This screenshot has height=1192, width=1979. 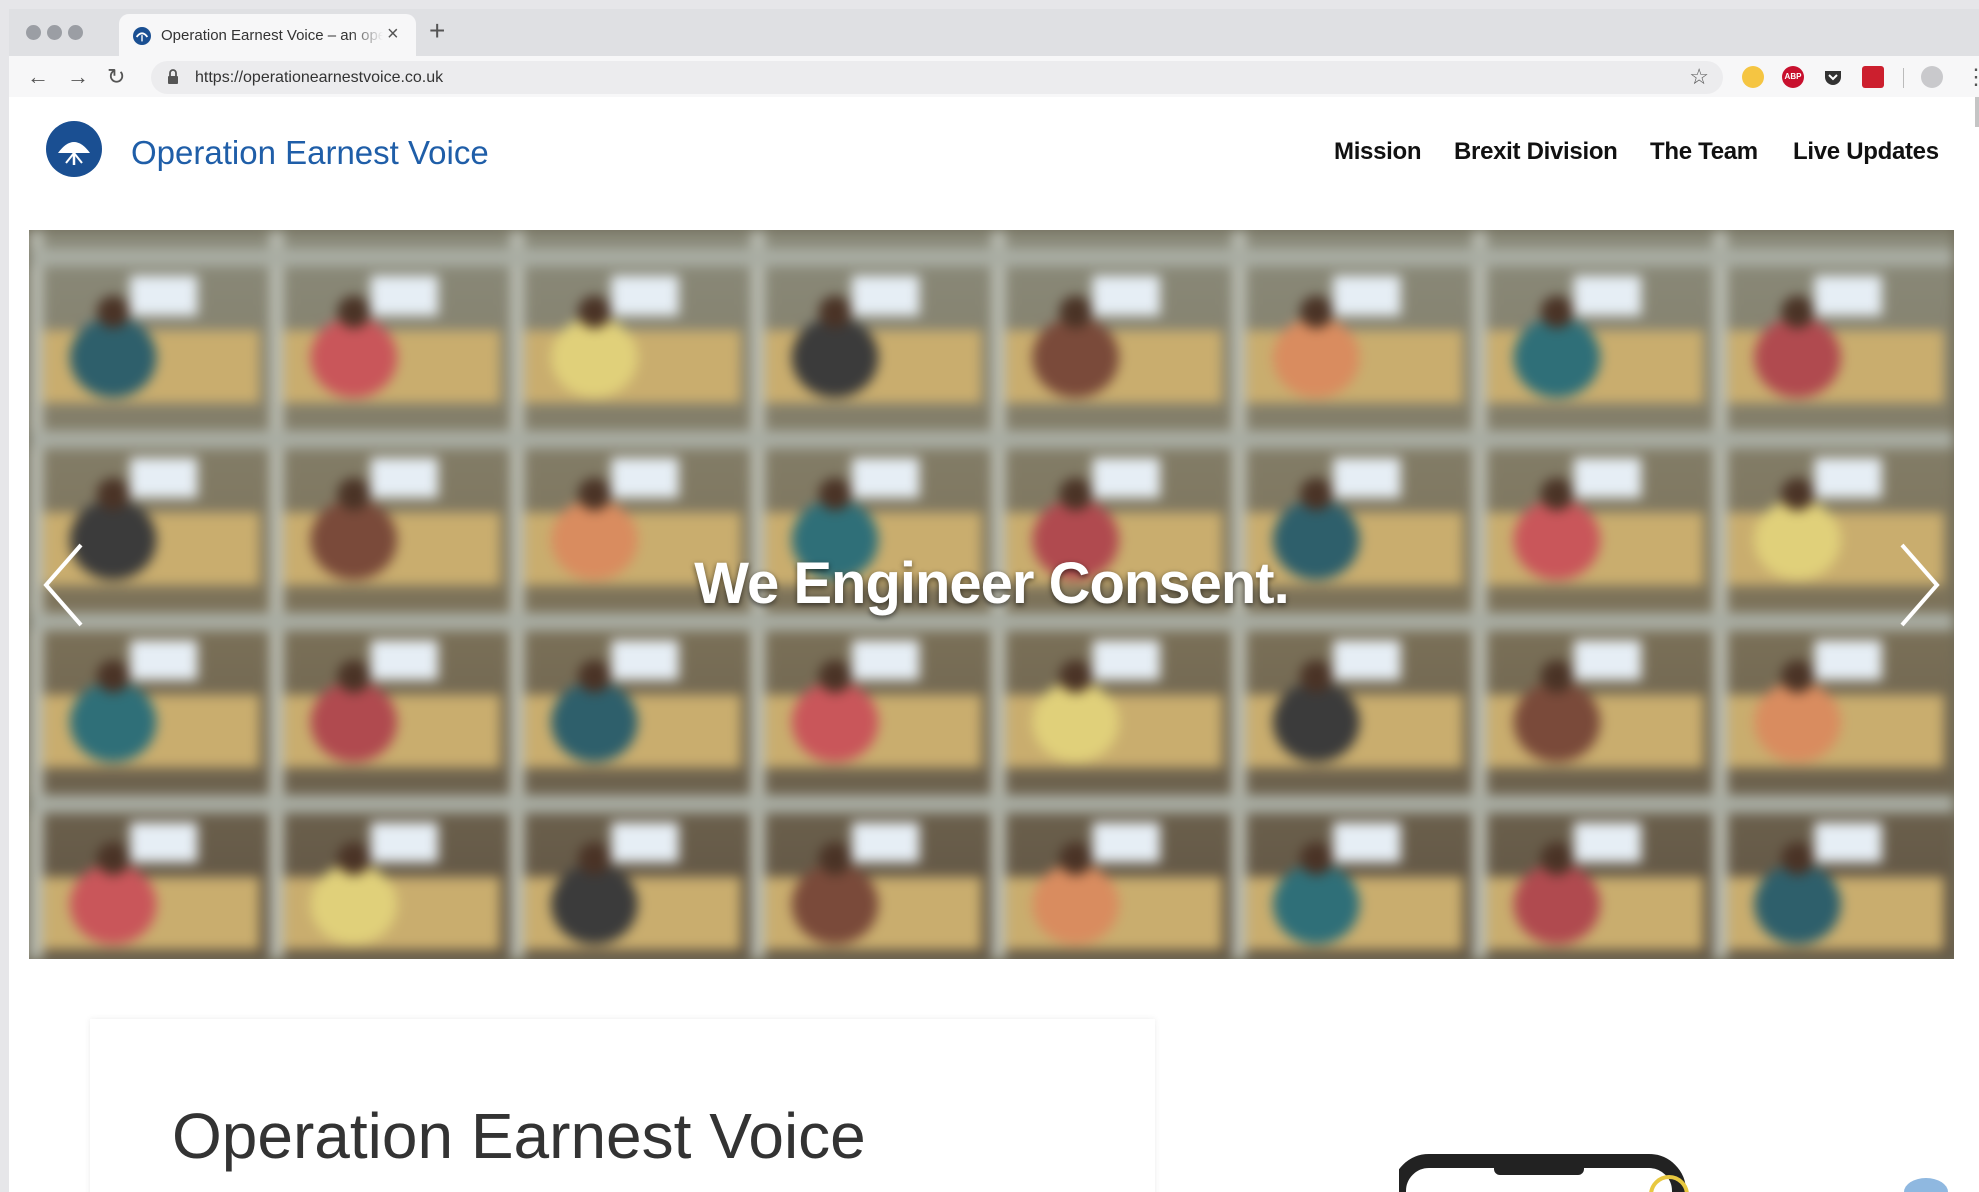 I want to click on pocket-icon, so click(x=1833, y=77).